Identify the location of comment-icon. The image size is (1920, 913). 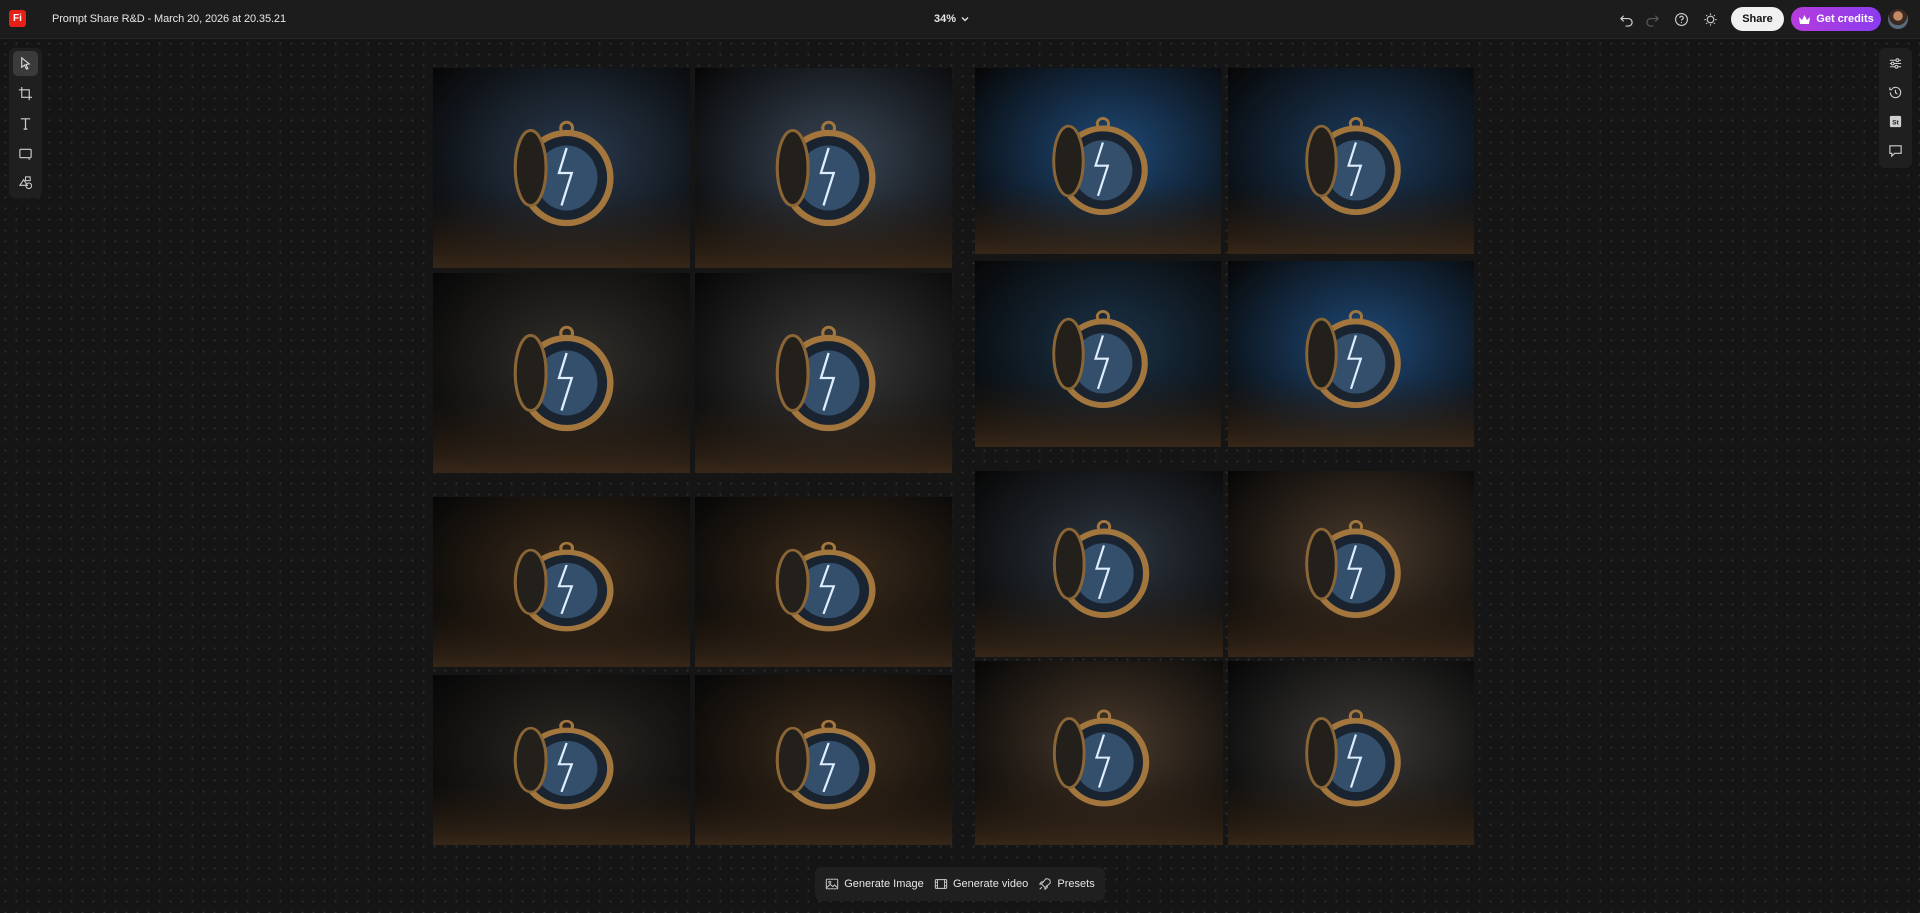
(1895, 151).